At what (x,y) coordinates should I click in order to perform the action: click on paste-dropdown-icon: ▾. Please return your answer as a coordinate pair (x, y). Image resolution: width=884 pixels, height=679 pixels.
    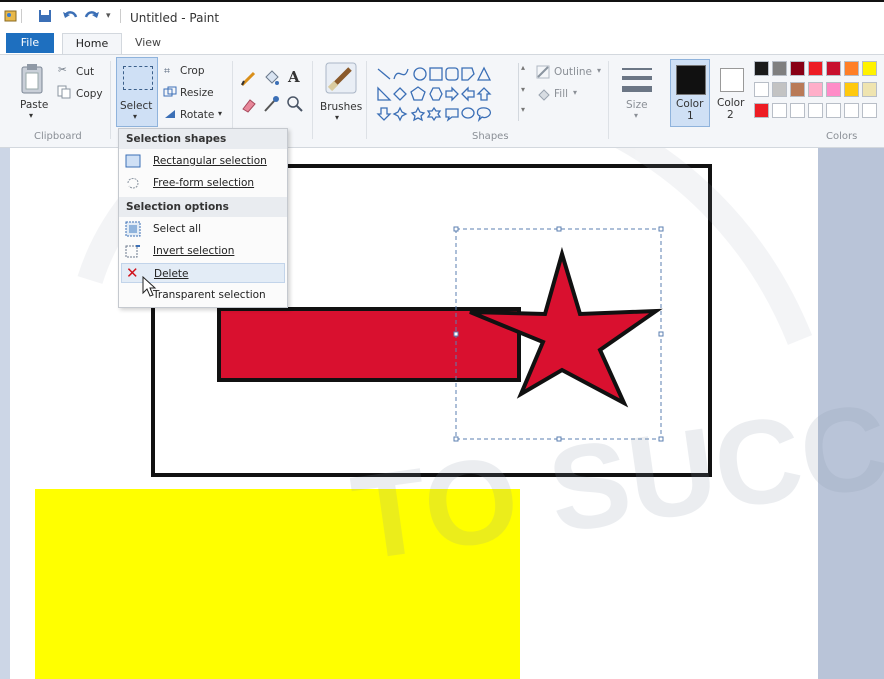
    Looking at the image, I should click on (31, 115).